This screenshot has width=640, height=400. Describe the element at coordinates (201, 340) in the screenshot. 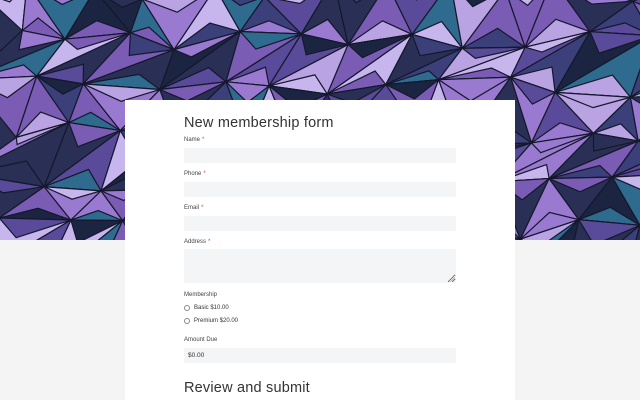

I see `amount-due-label: Amount Due` at that location.